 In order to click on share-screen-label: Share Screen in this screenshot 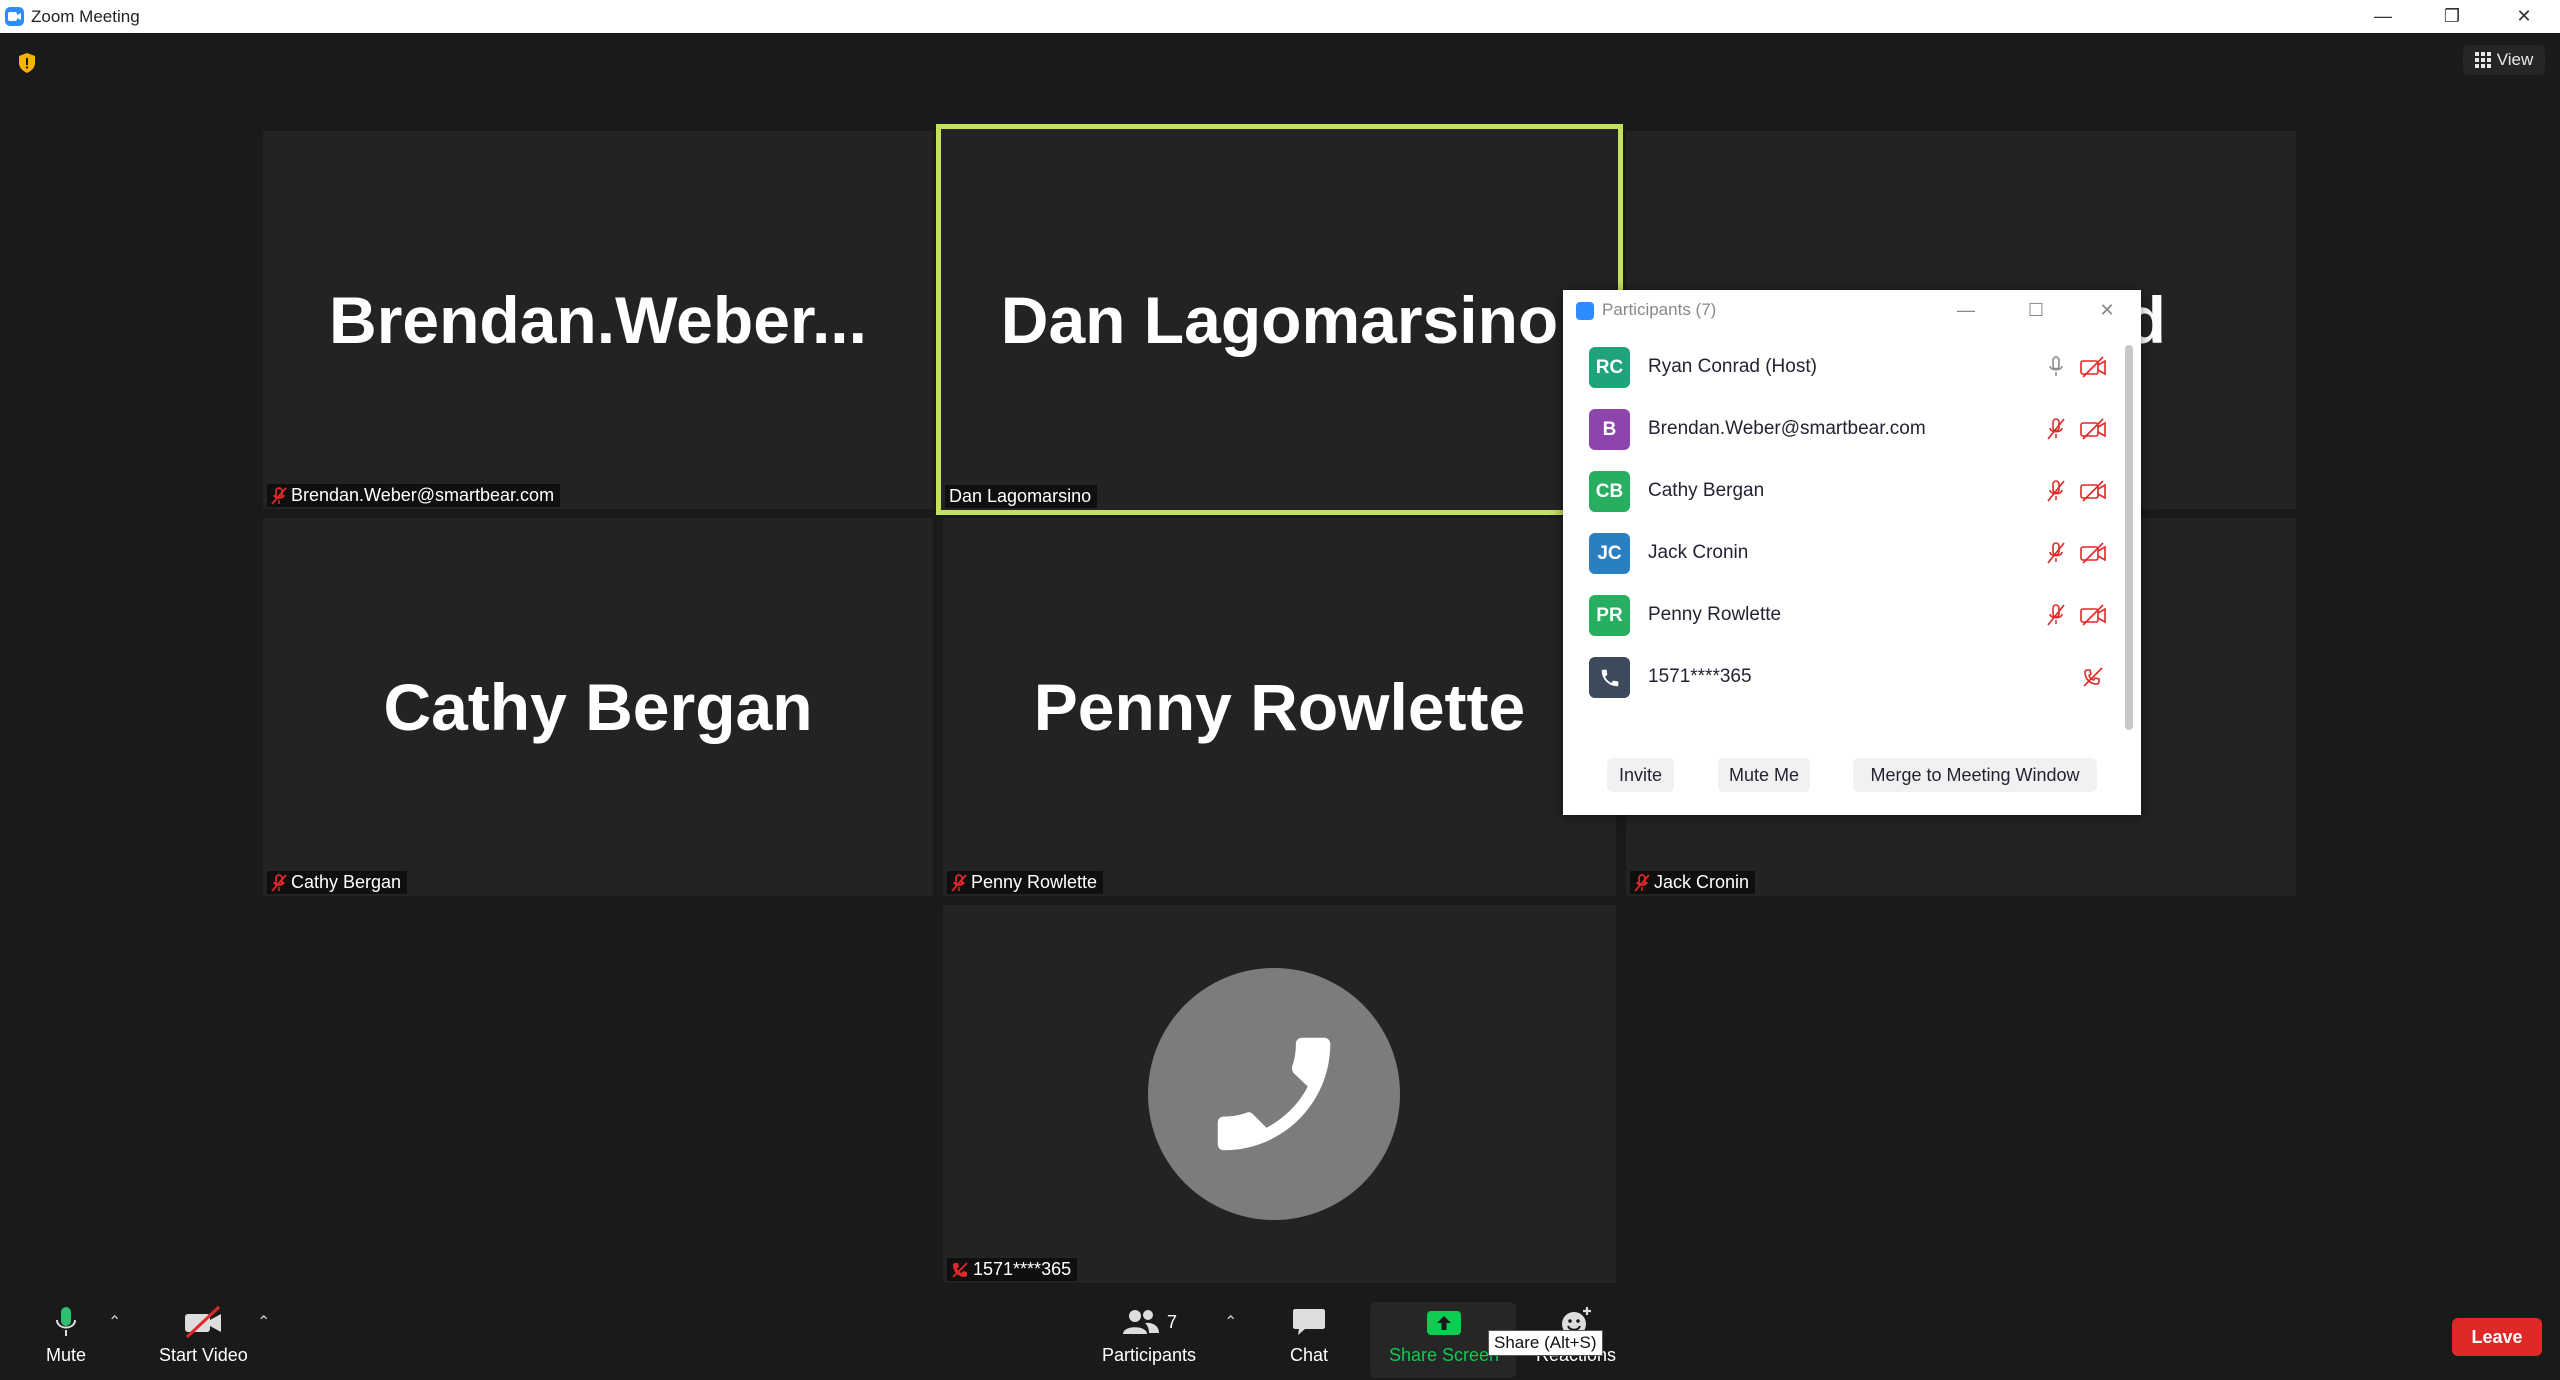, I will do `click(1444, 1355)`.